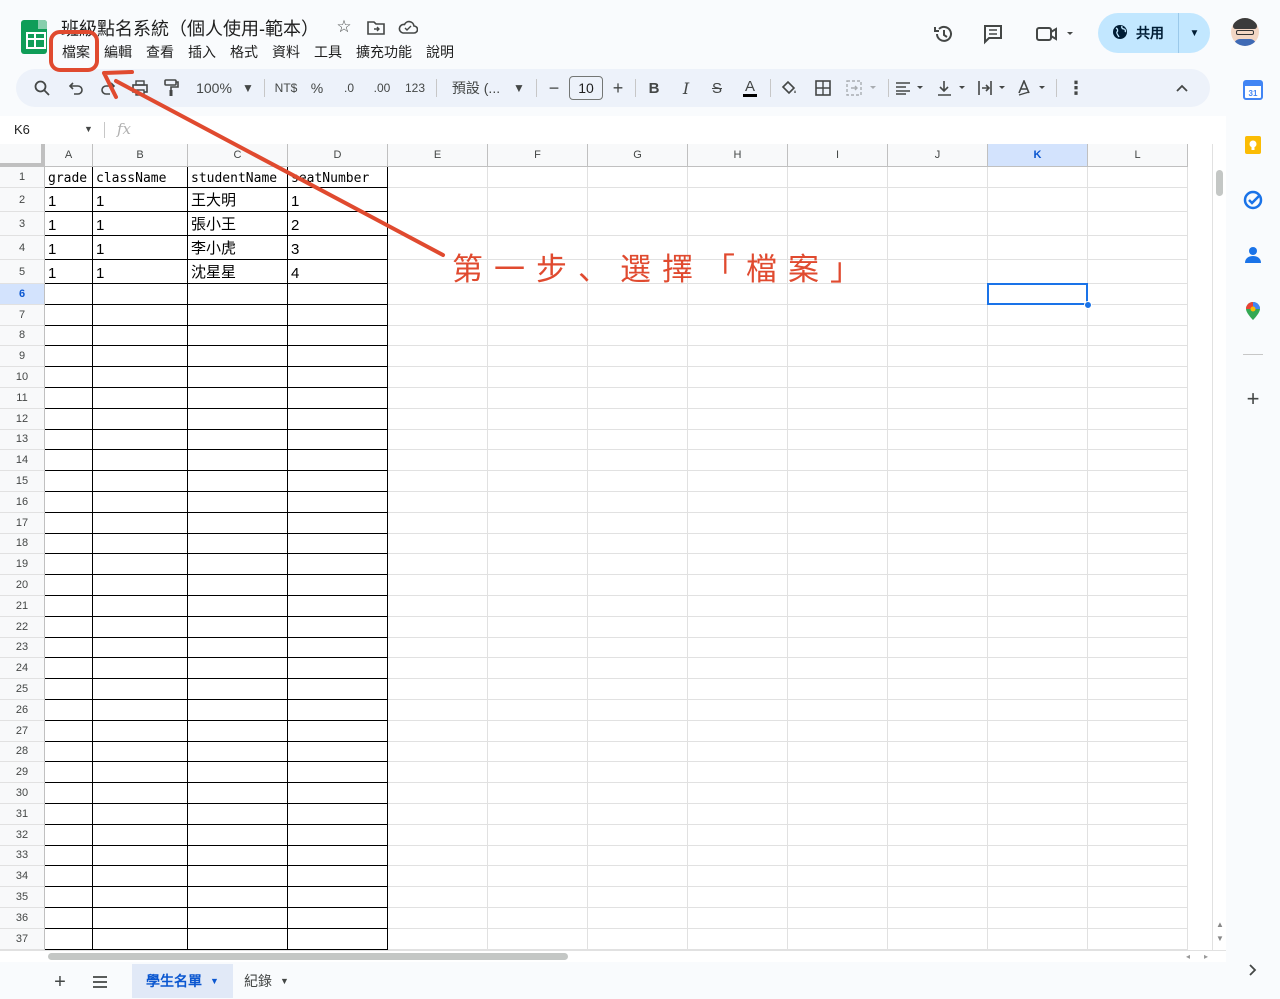 The width and height of the screenshot is (1280, 999). What do you see at coordinates (338, 177) in the screenshot?
I see `cell-d1: seatNumber` at bounding box center [338, 177].